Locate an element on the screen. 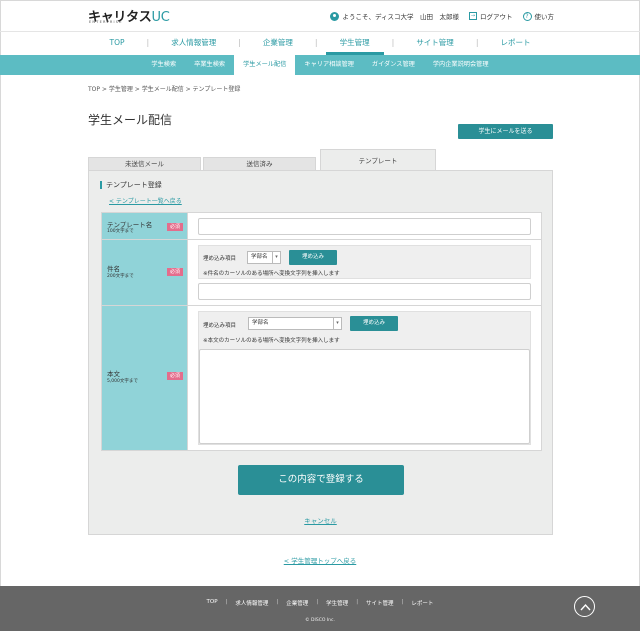  label-body: 本文 is located at coordinates (113, 374).